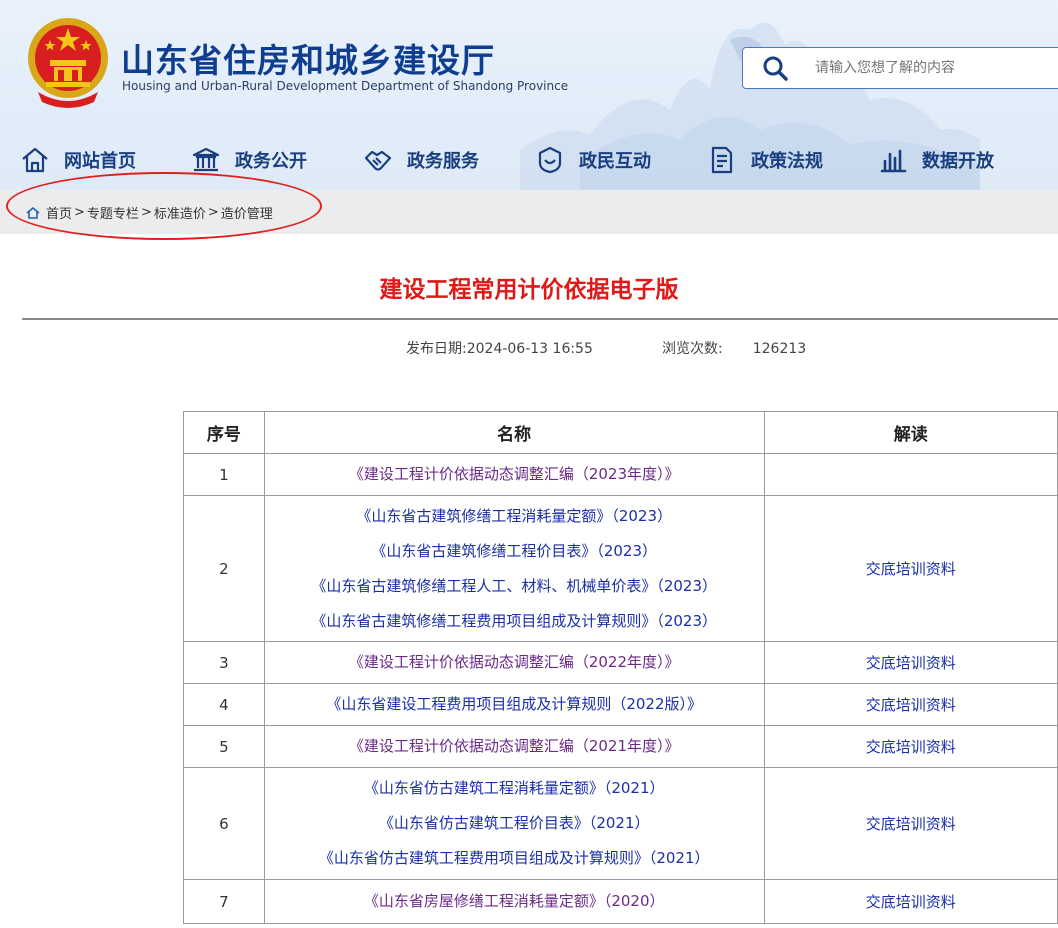  I want to click on table-row: 4 《山东省建设工程费用项目组成及计算规则（2022版）》 交底培训资料, so click(620, 704).